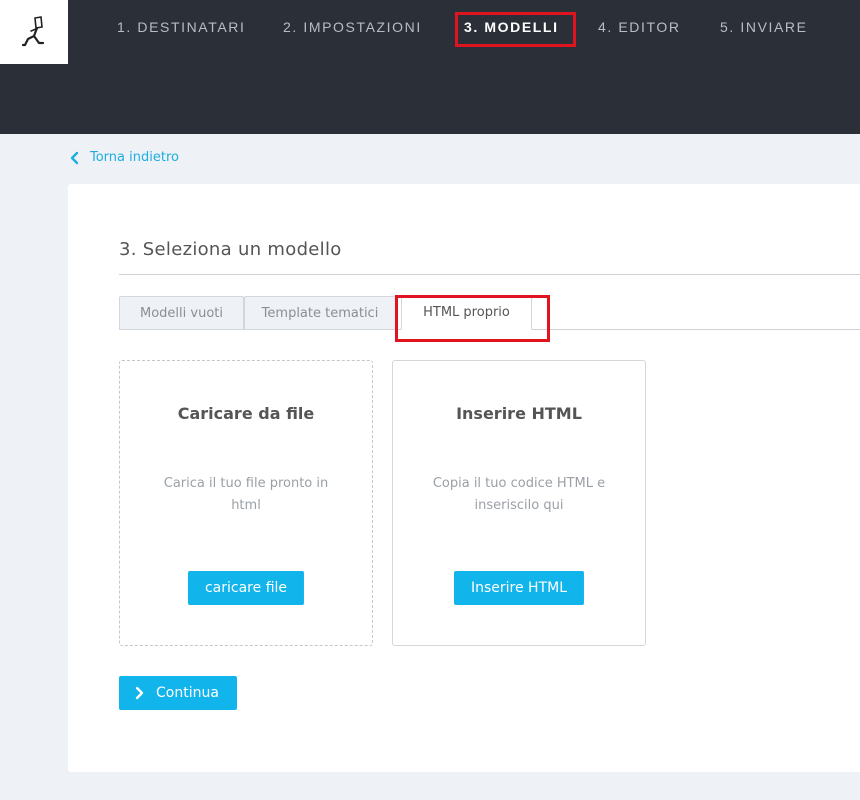  What do you see at coordinates (246, 494) in the screenshot?
I see `card-description: Carica il tuo file pronto in html` at bounding box center [246, 494].